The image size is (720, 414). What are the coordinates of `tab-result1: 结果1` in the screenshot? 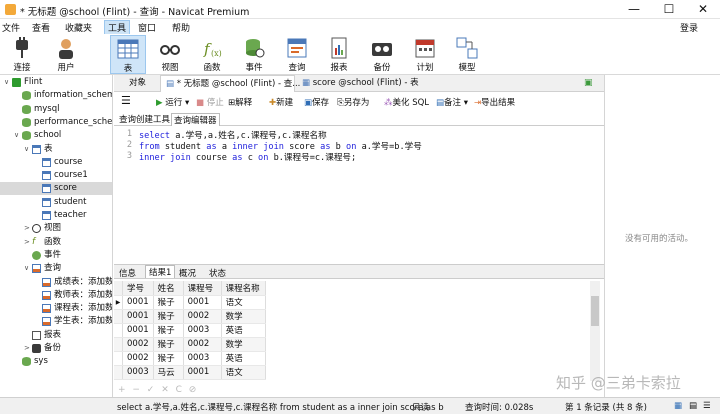 It's located at (160, 271).